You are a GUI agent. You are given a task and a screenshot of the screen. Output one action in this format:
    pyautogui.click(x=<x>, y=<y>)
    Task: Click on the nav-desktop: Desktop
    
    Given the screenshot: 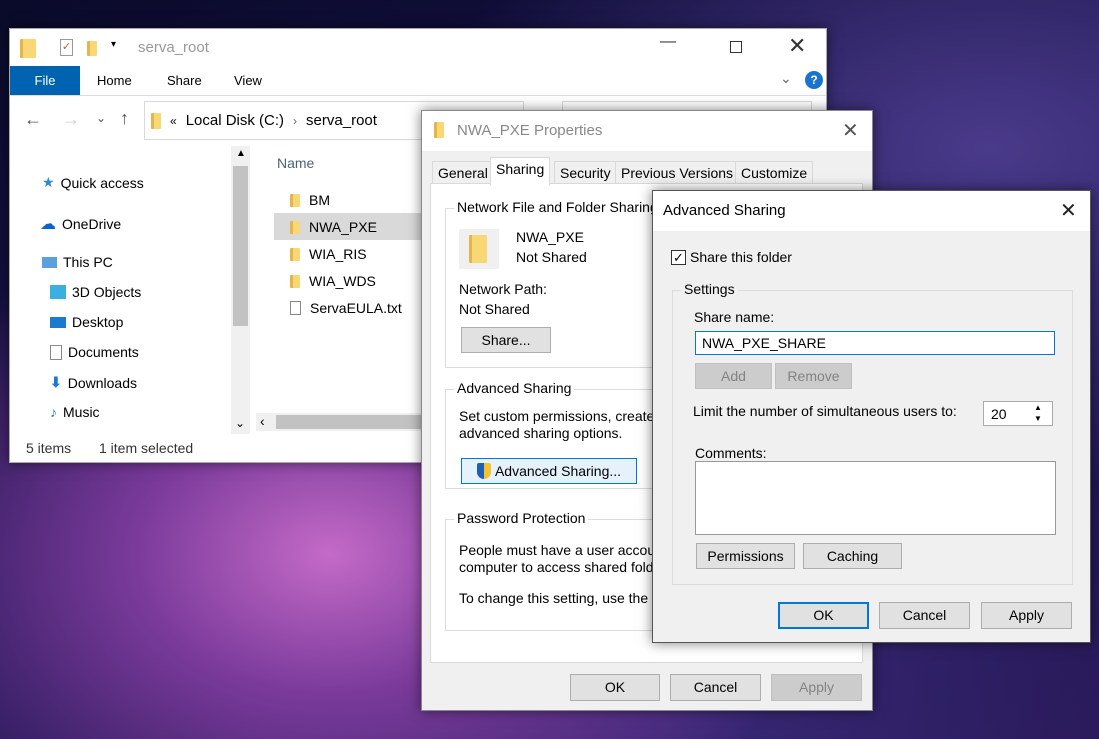 What is the action you would take?
    pyautogui.click(x=86, y=322)
    